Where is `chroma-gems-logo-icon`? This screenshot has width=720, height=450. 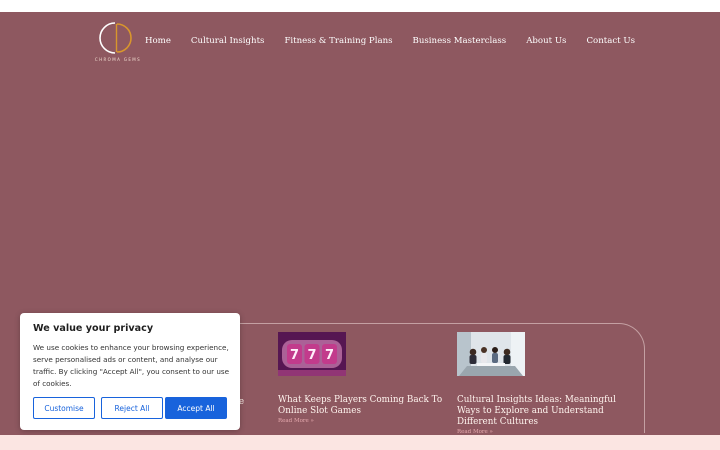 chroma-gems-logo-icon is located at coordinates (115, 38).